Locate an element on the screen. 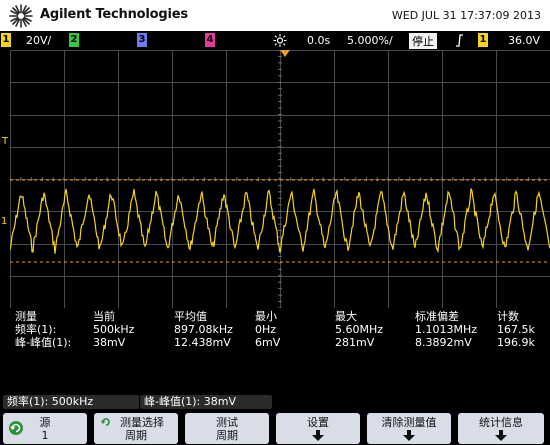 This screenshot has width=550, height=445. peak-to-peak-current: 38mV is located at coordinates (109, 342).